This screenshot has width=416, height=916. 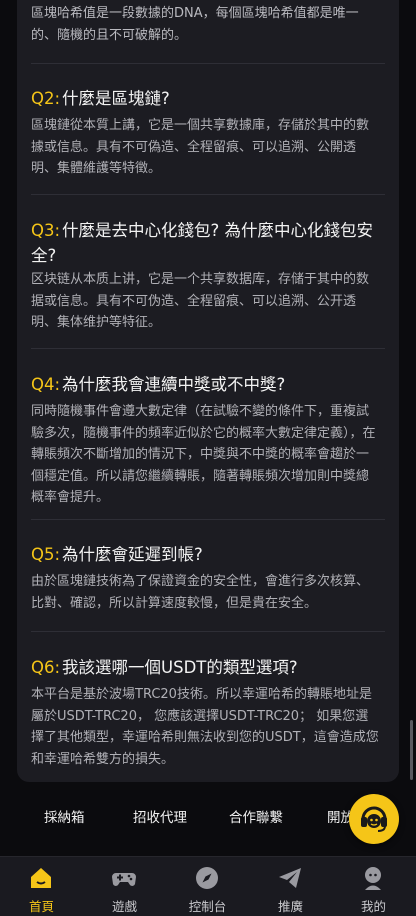 I want to click on tab-label: 控制台, so click(x=207, y=906).